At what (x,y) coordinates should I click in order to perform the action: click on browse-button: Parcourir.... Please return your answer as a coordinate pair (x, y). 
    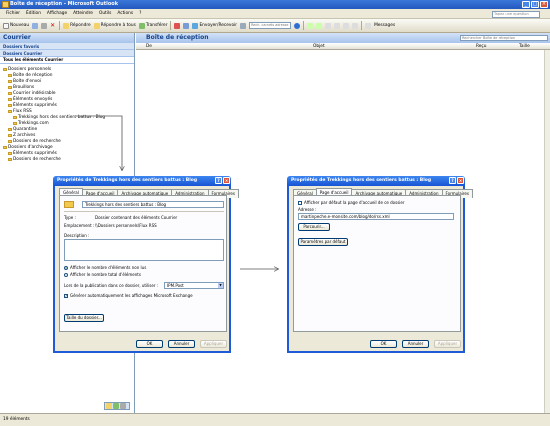
    Looking at the image, I should click on (314, 227).